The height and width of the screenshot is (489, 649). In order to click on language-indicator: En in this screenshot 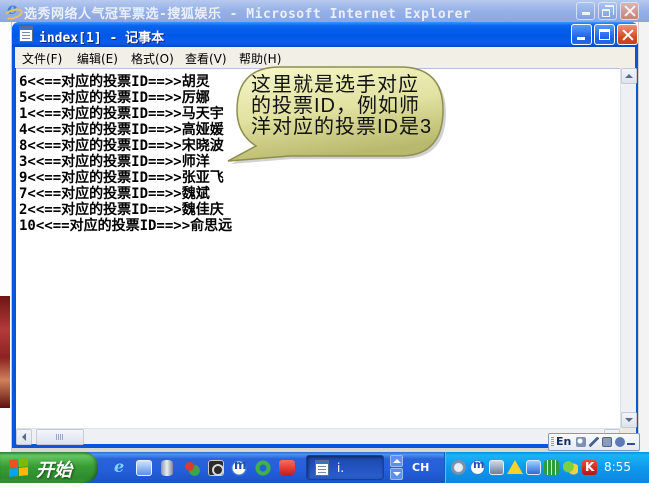, I will do `click(563, 441)`.